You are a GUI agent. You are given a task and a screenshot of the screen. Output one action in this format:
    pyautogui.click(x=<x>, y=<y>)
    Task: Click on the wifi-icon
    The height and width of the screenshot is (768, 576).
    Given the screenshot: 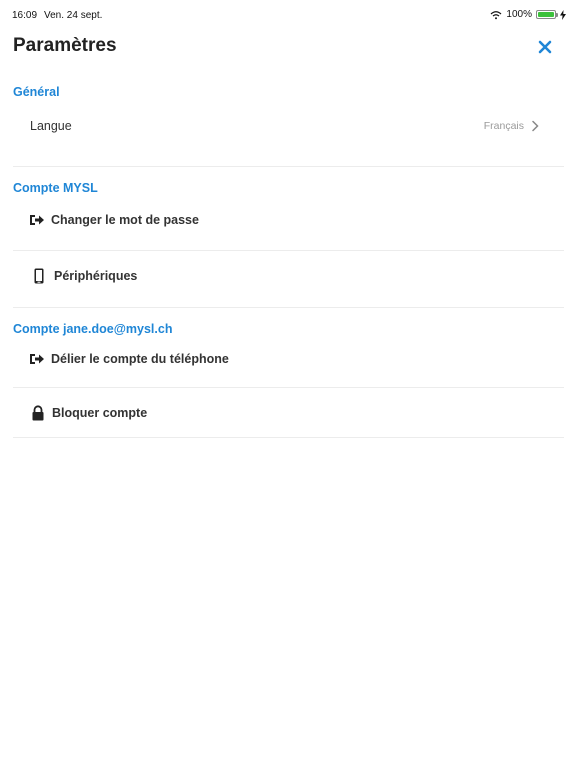 What is the action you would take?
    pyautogui.click(x=496, y=14)
    